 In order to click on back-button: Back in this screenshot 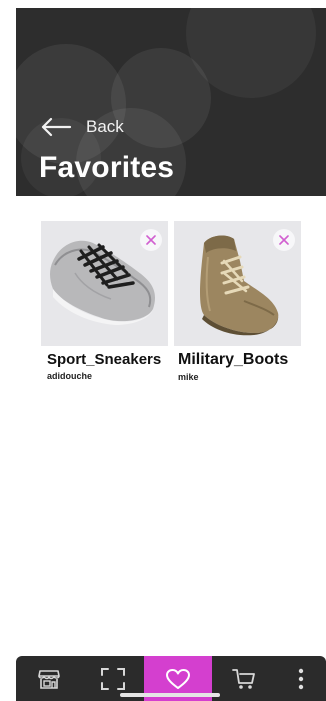, I will do `click(82, 127)`.